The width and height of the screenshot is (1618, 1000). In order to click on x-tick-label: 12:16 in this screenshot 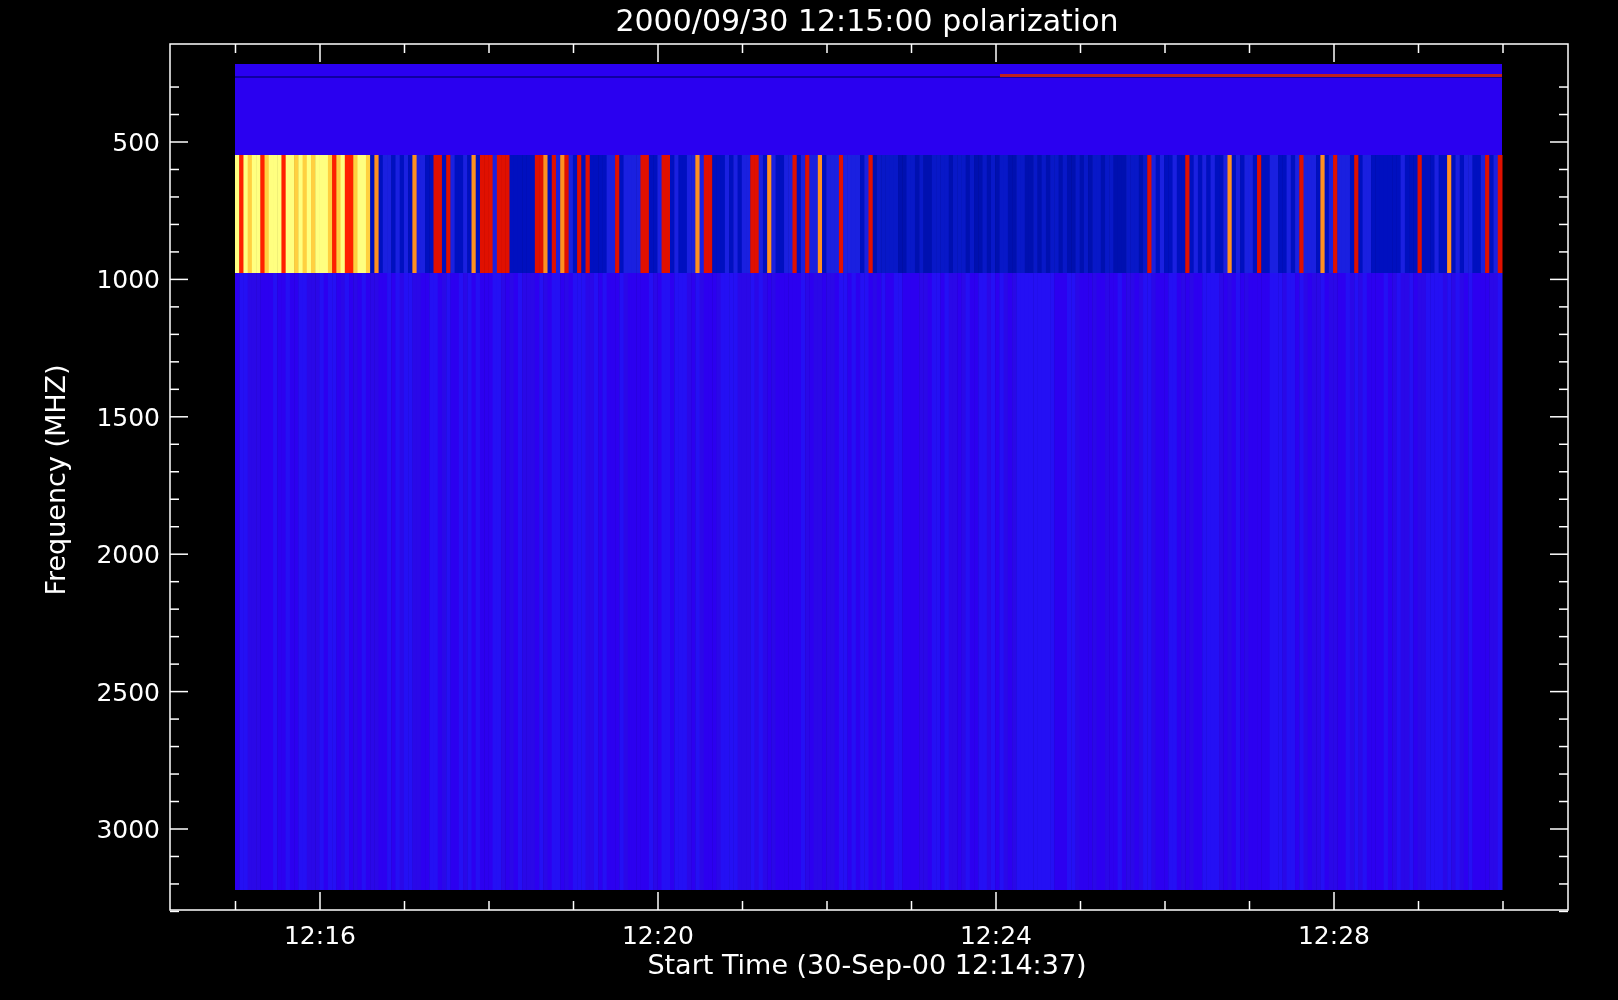, I will do `click(320, 935)`.